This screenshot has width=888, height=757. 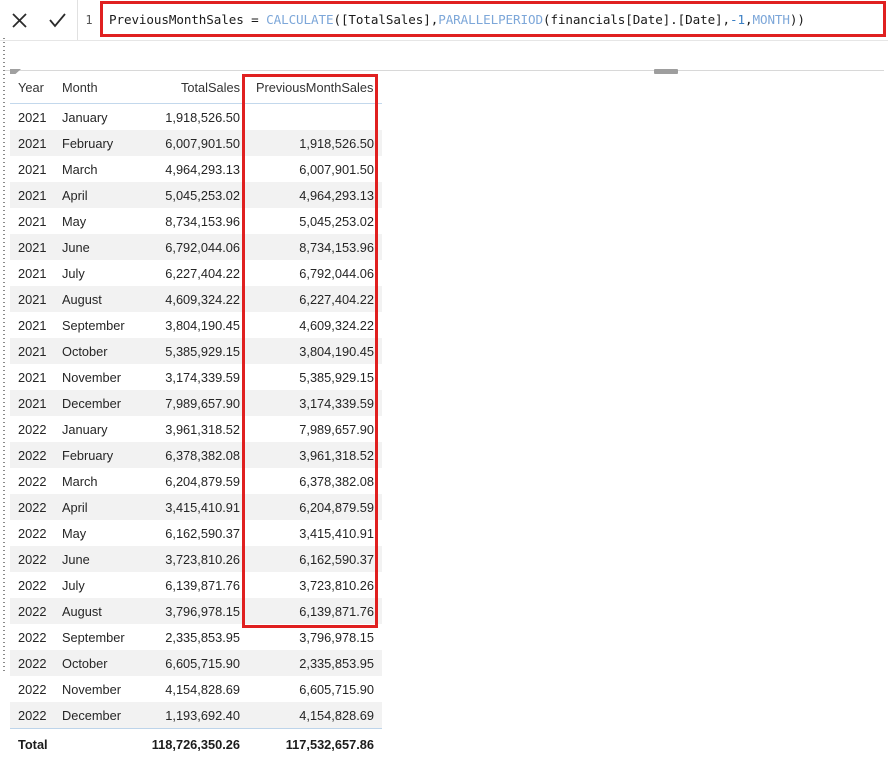 I want to click on table-row: 2022May6,162,590.373,415,410.91, so click(x=196, y=533).